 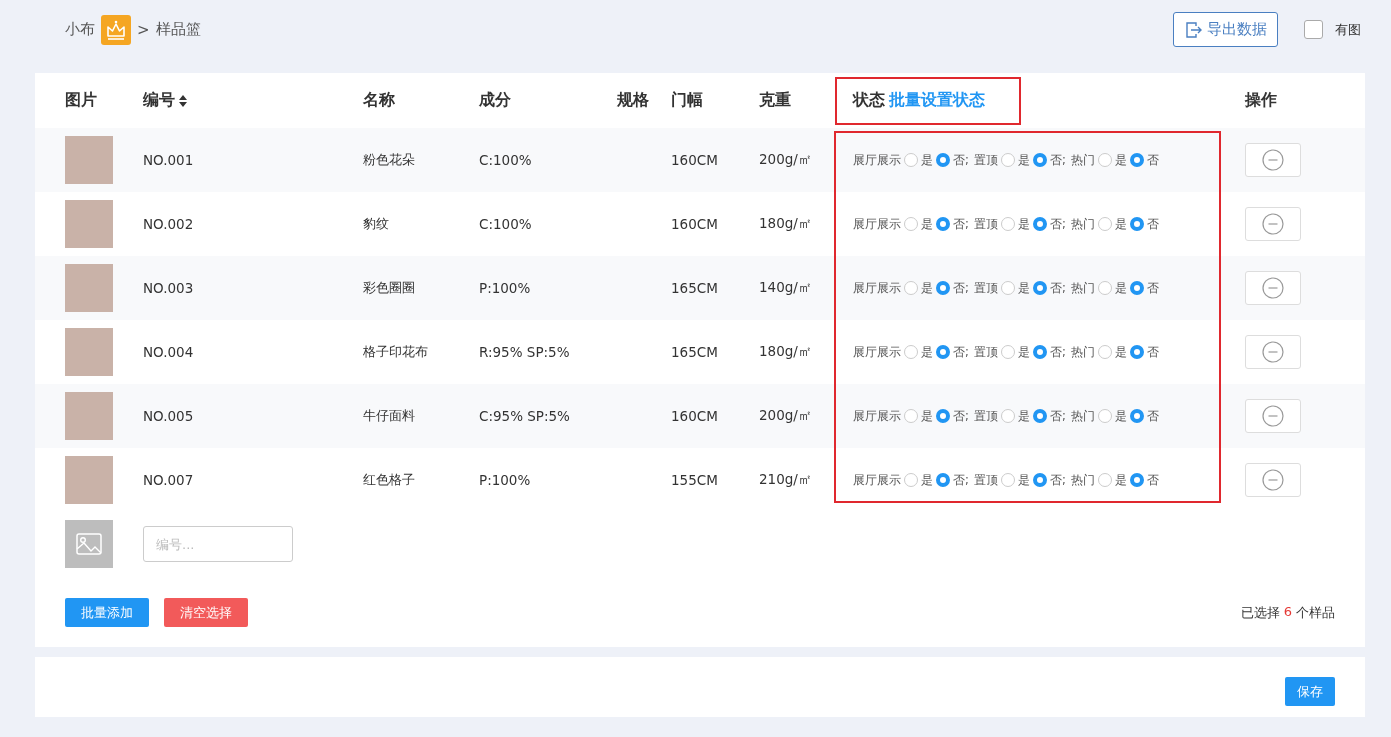 I want to click on selected-label: 个样品, so click(x=1315, y=612).